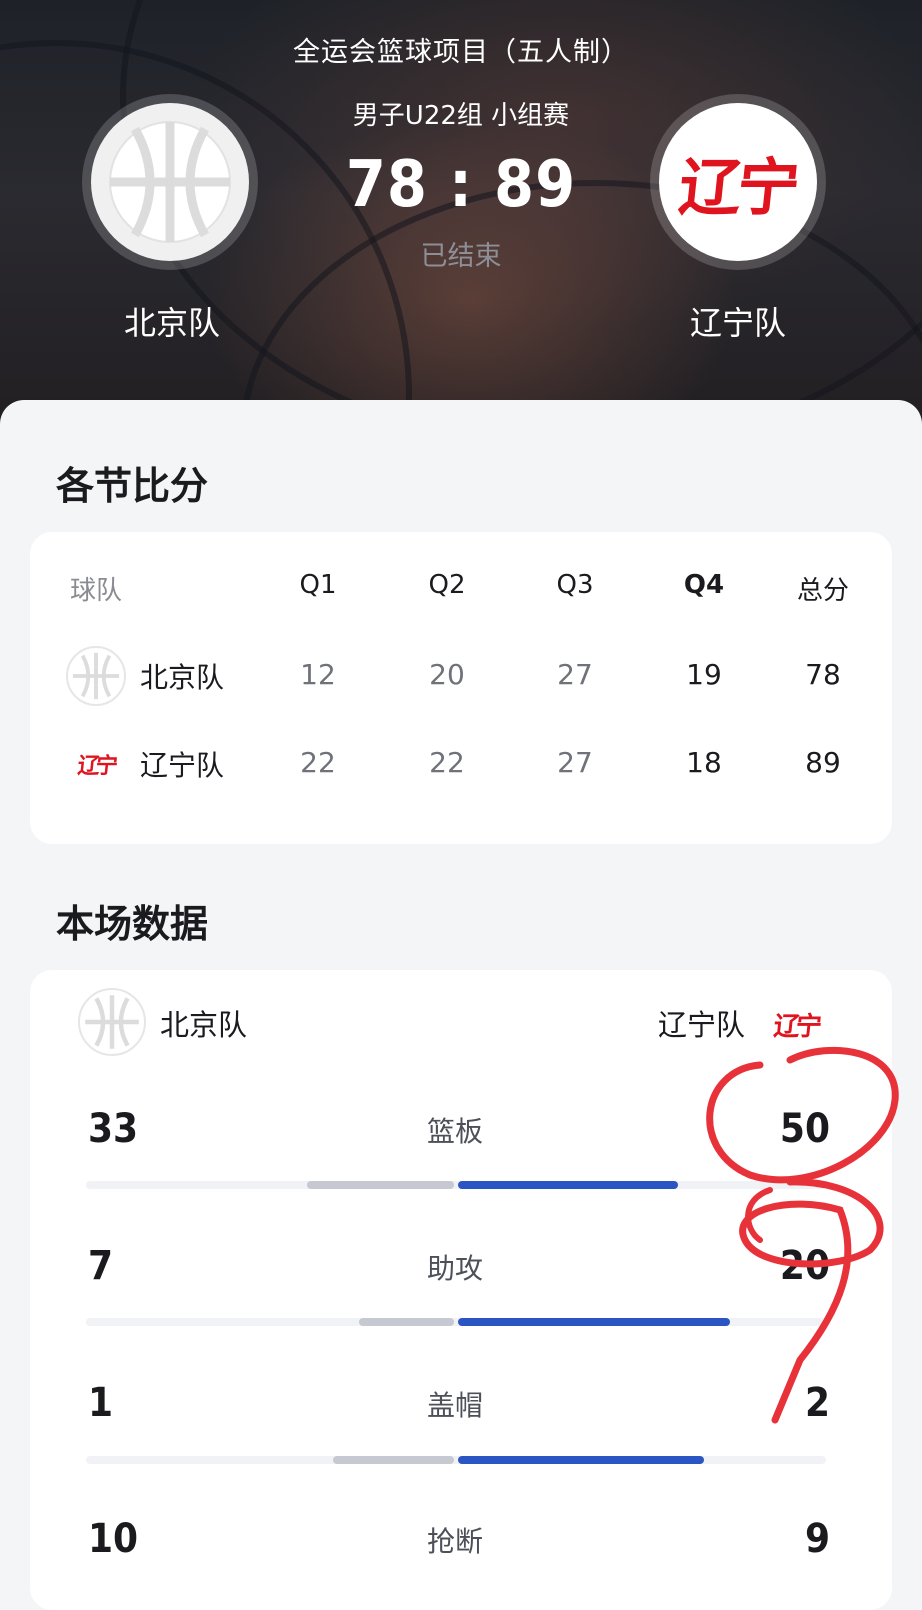 Image resolution: width=922 pixels, height=1610 pixels. What do you see at coordinates (318, 762) in the screenshot?
I see `row-q1: 22` at bounding box center [318, 762].